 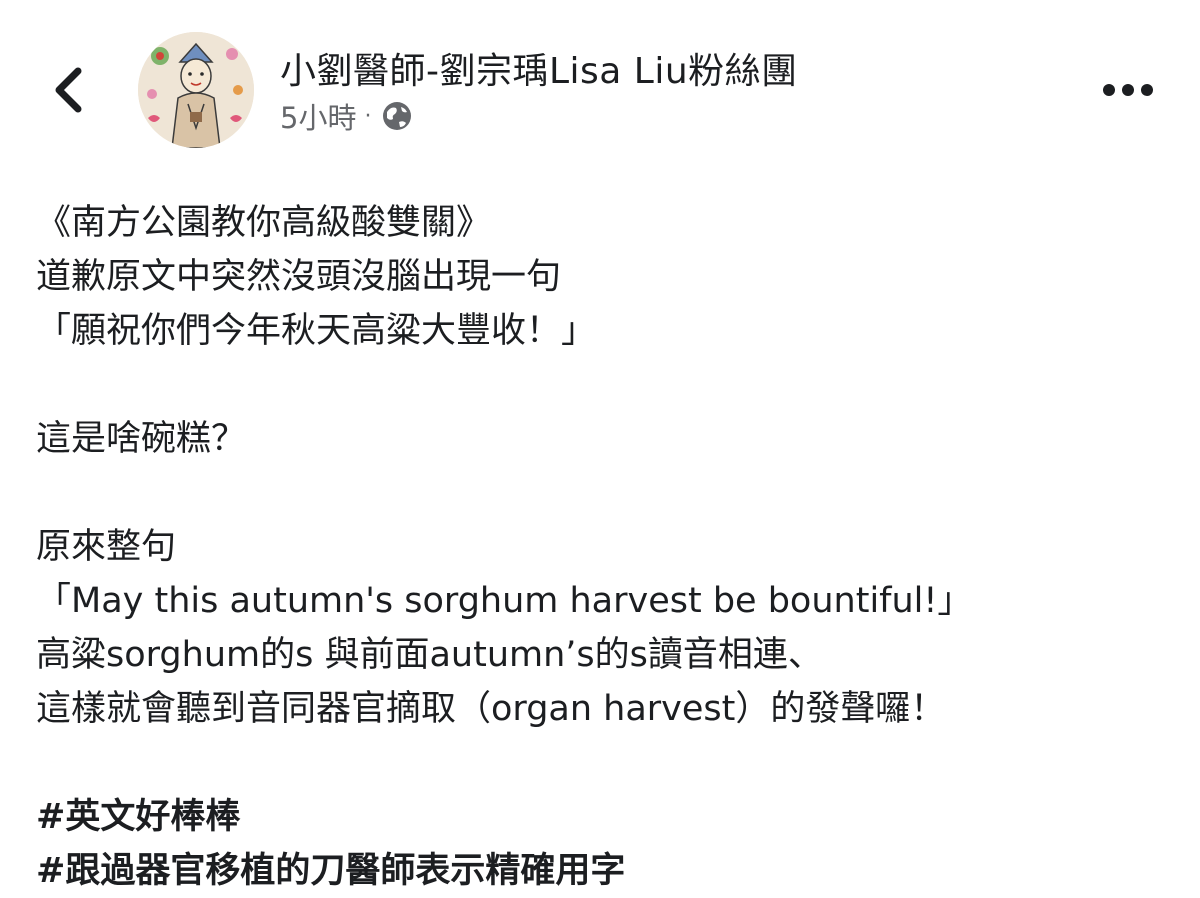 I want to click on post-line: 這樣就會聽到音同器官摘取（organ harvest）的發聲囉！, so click(x=491, y=709).